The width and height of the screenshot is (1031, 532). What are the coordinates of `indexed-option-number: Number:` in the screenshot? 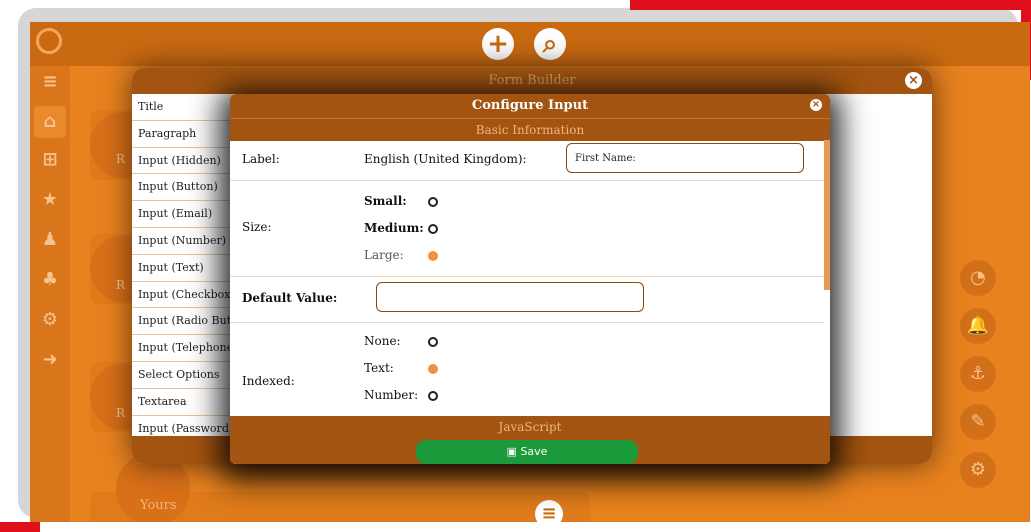 It's located at (391, 395).